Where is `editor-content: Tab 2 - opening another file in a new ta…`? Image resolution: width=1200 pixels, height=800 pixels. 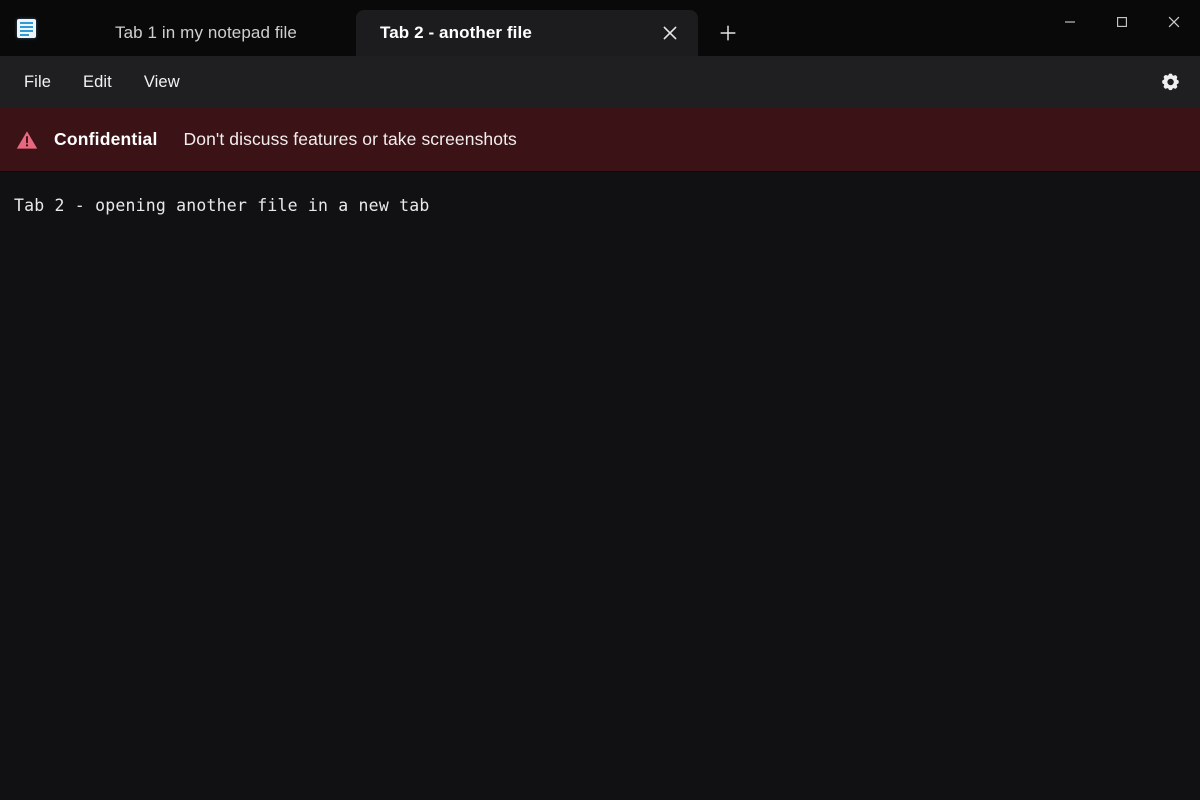 editor-content: Tab 2 - opening another file in a new ta… is located at coordinates (607, 206).